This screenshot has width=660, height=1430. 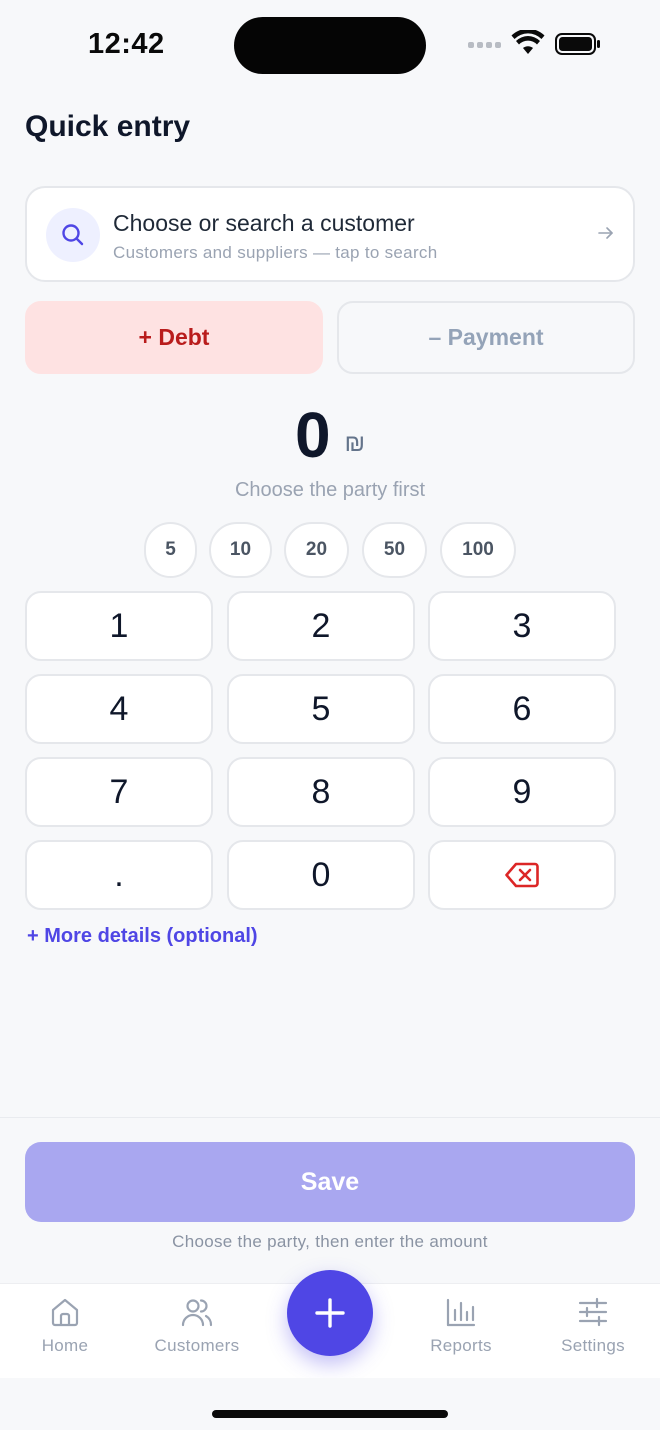 What do you see at coordinates (593, 1345) in the screenshot?
I see `nav-label-settings: Settings` at bounding box center [593, 1345].